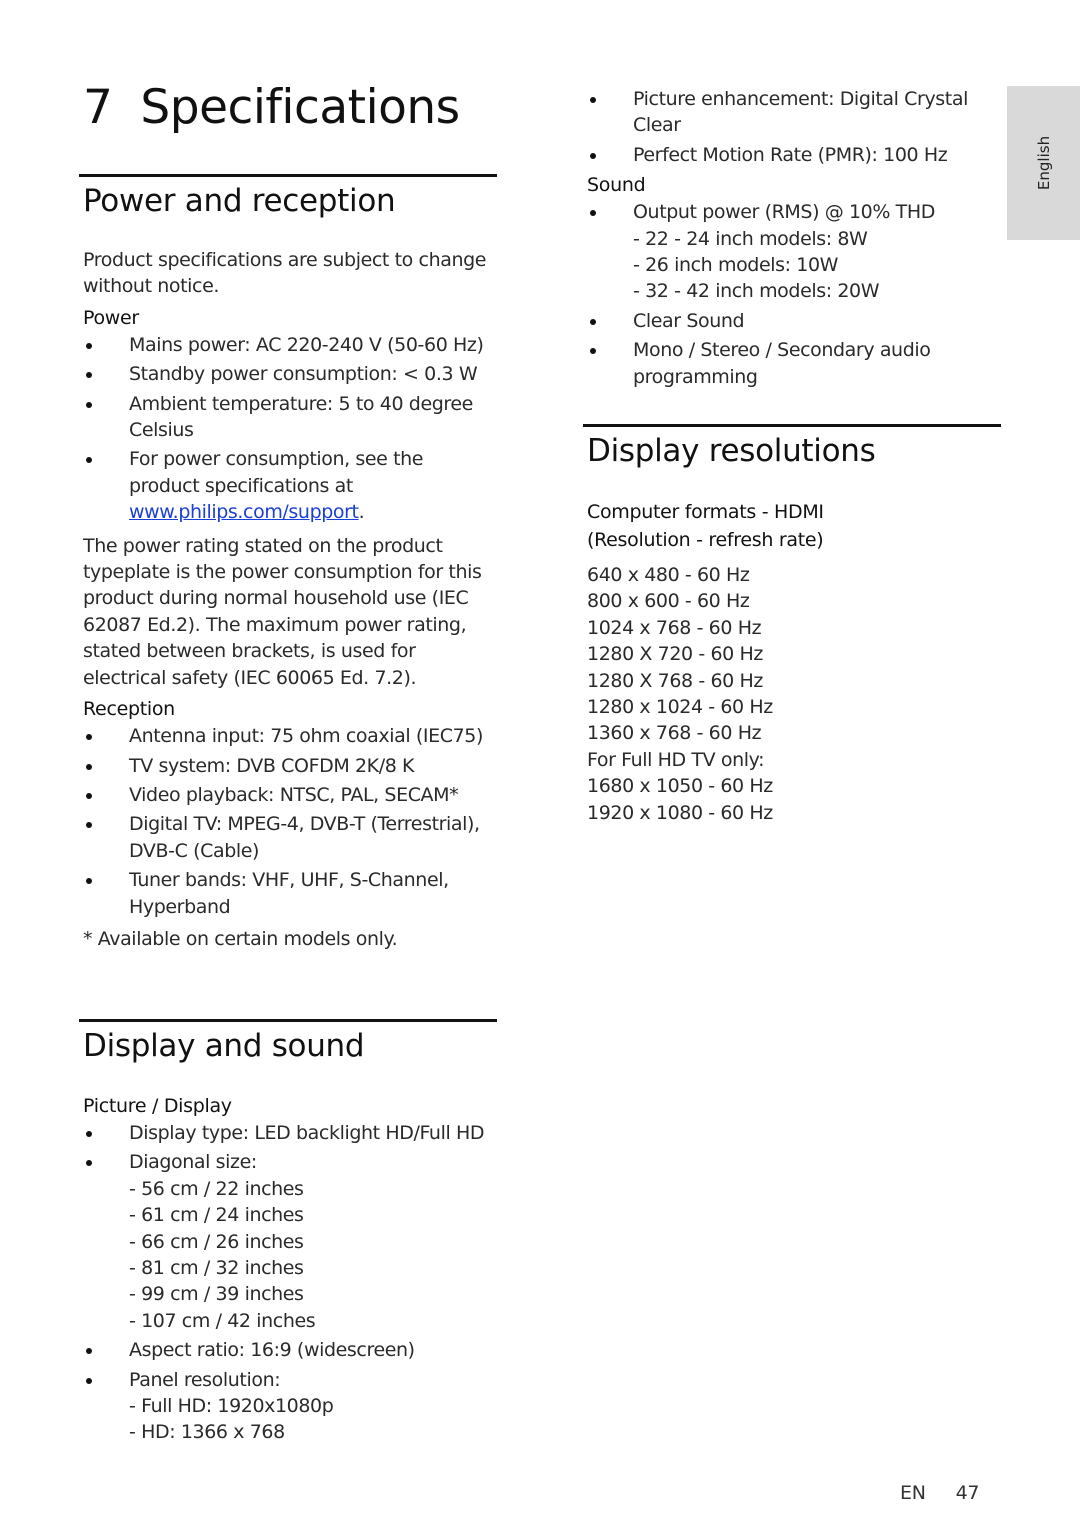 The height and width of the screenshot is (1532, 1080). I want to click on chapter-title: 7 Specifications, so click(271, 108).